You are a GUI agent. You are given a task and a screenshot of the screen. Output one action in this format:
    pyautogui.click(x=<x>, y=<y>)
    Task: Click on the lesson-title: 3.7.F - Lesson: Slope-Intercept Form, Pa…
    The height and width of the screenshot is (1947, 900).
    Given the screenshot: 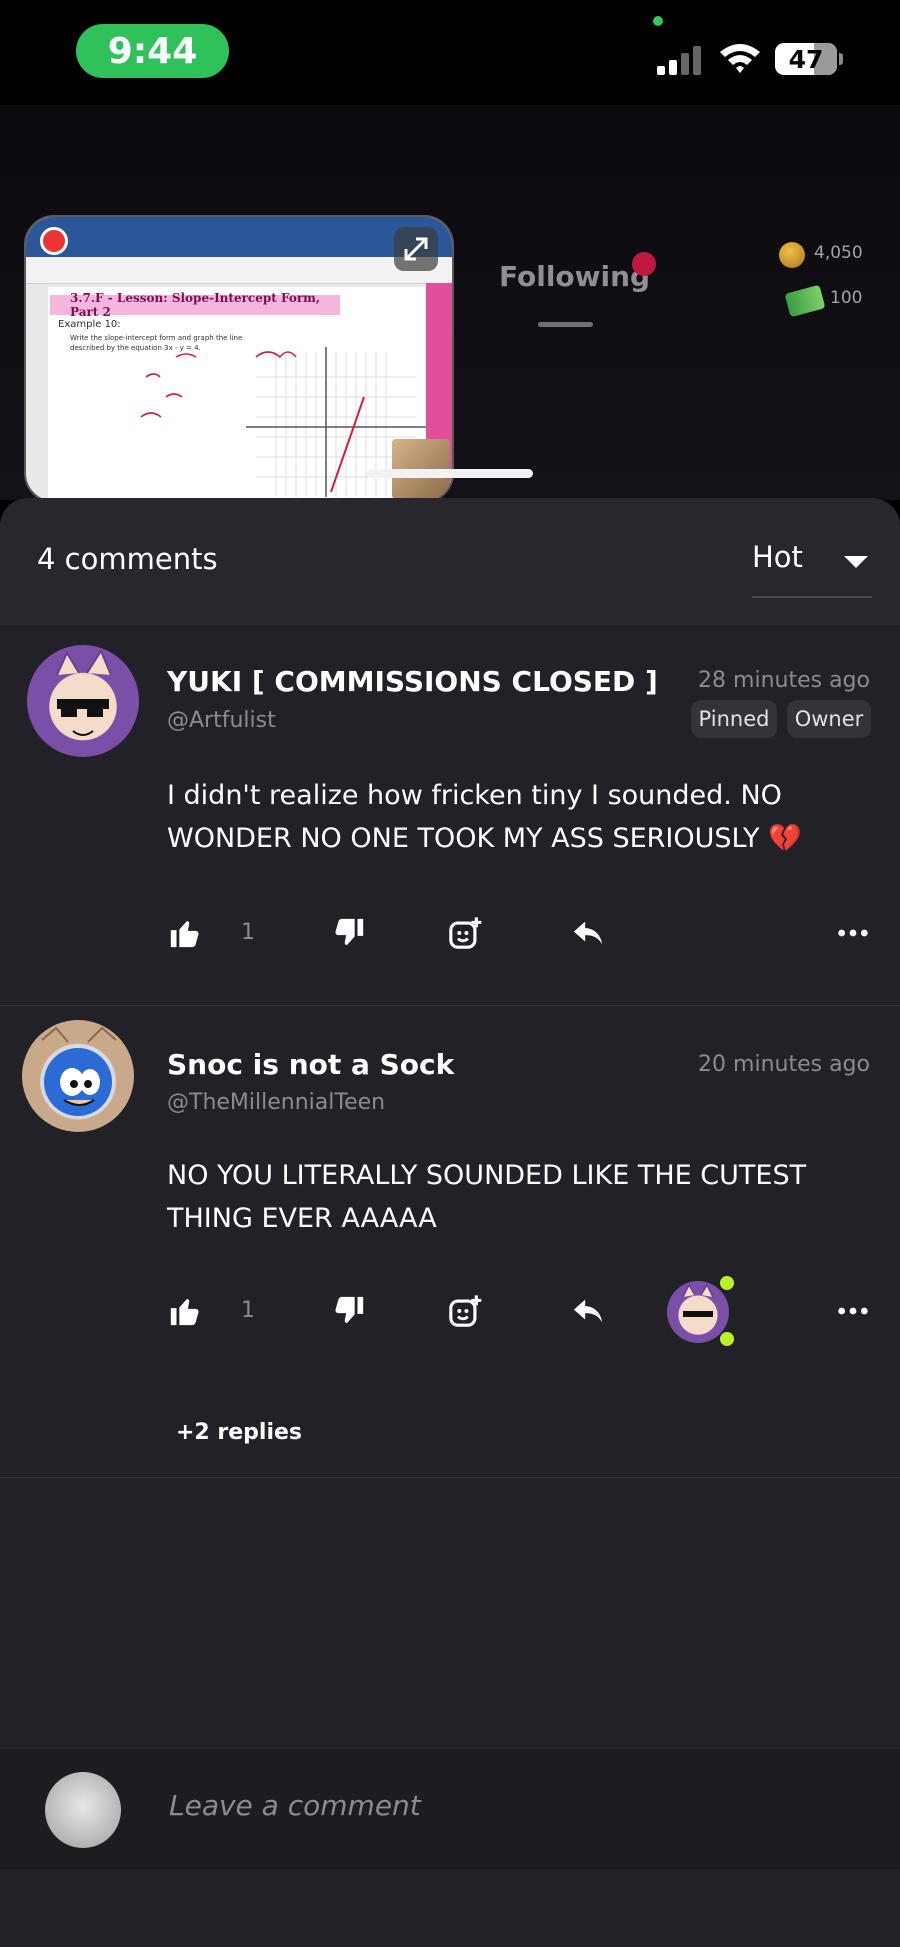 What is the action you would take?
    pyautogui.click(x=195, y=305)
    